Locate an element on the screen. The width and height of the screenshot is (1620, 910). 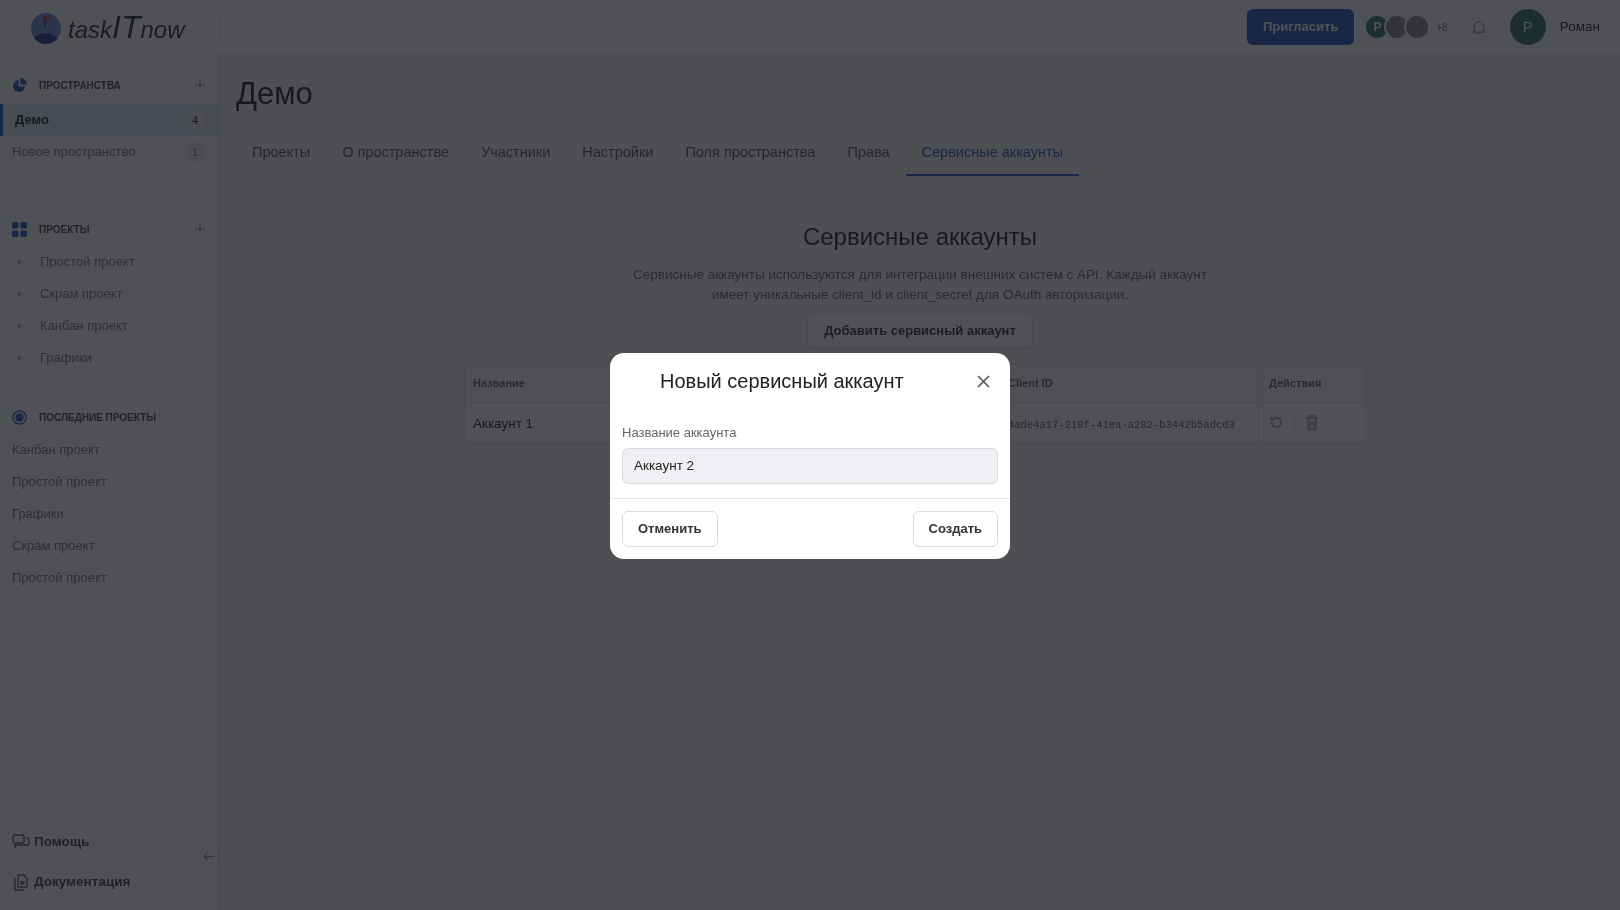
close-icon is located at coordinates (983, 381).